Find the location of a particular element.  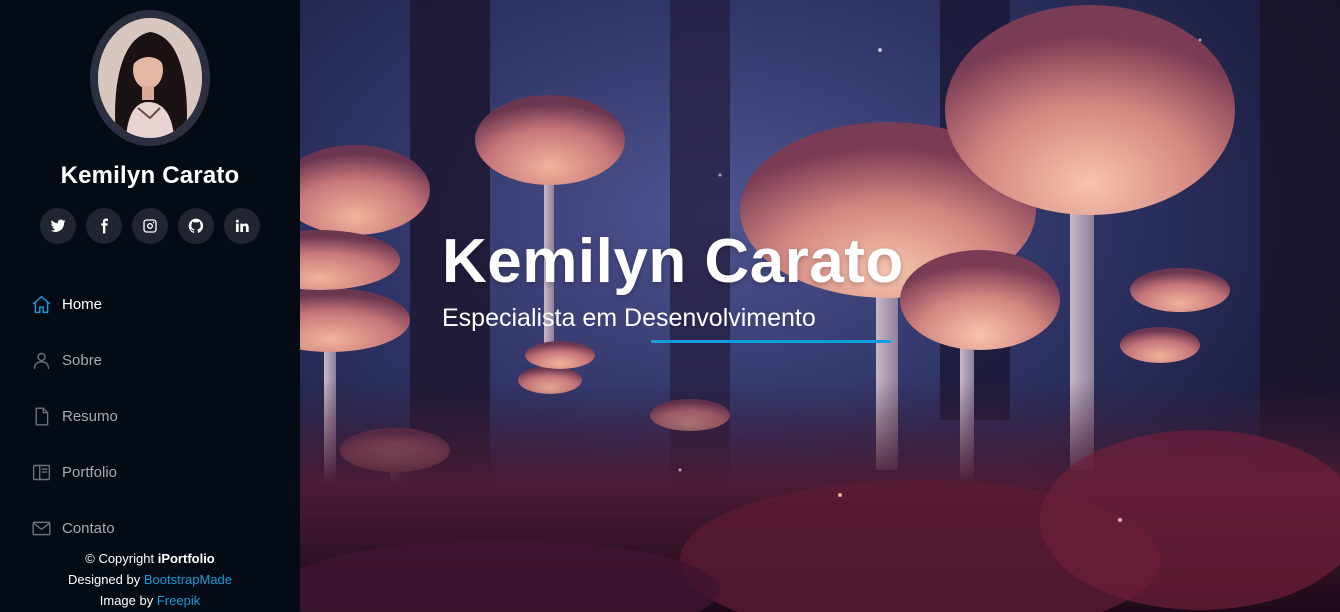

avatar is located at coordinates (150, 78).